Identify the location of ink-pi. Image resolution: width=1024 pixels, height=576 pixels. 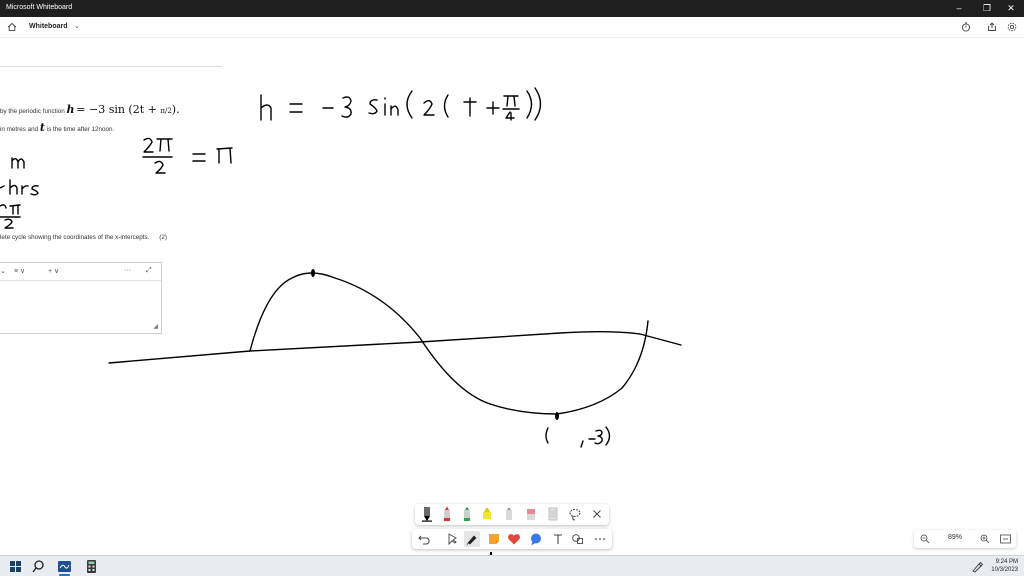
(511, 101).